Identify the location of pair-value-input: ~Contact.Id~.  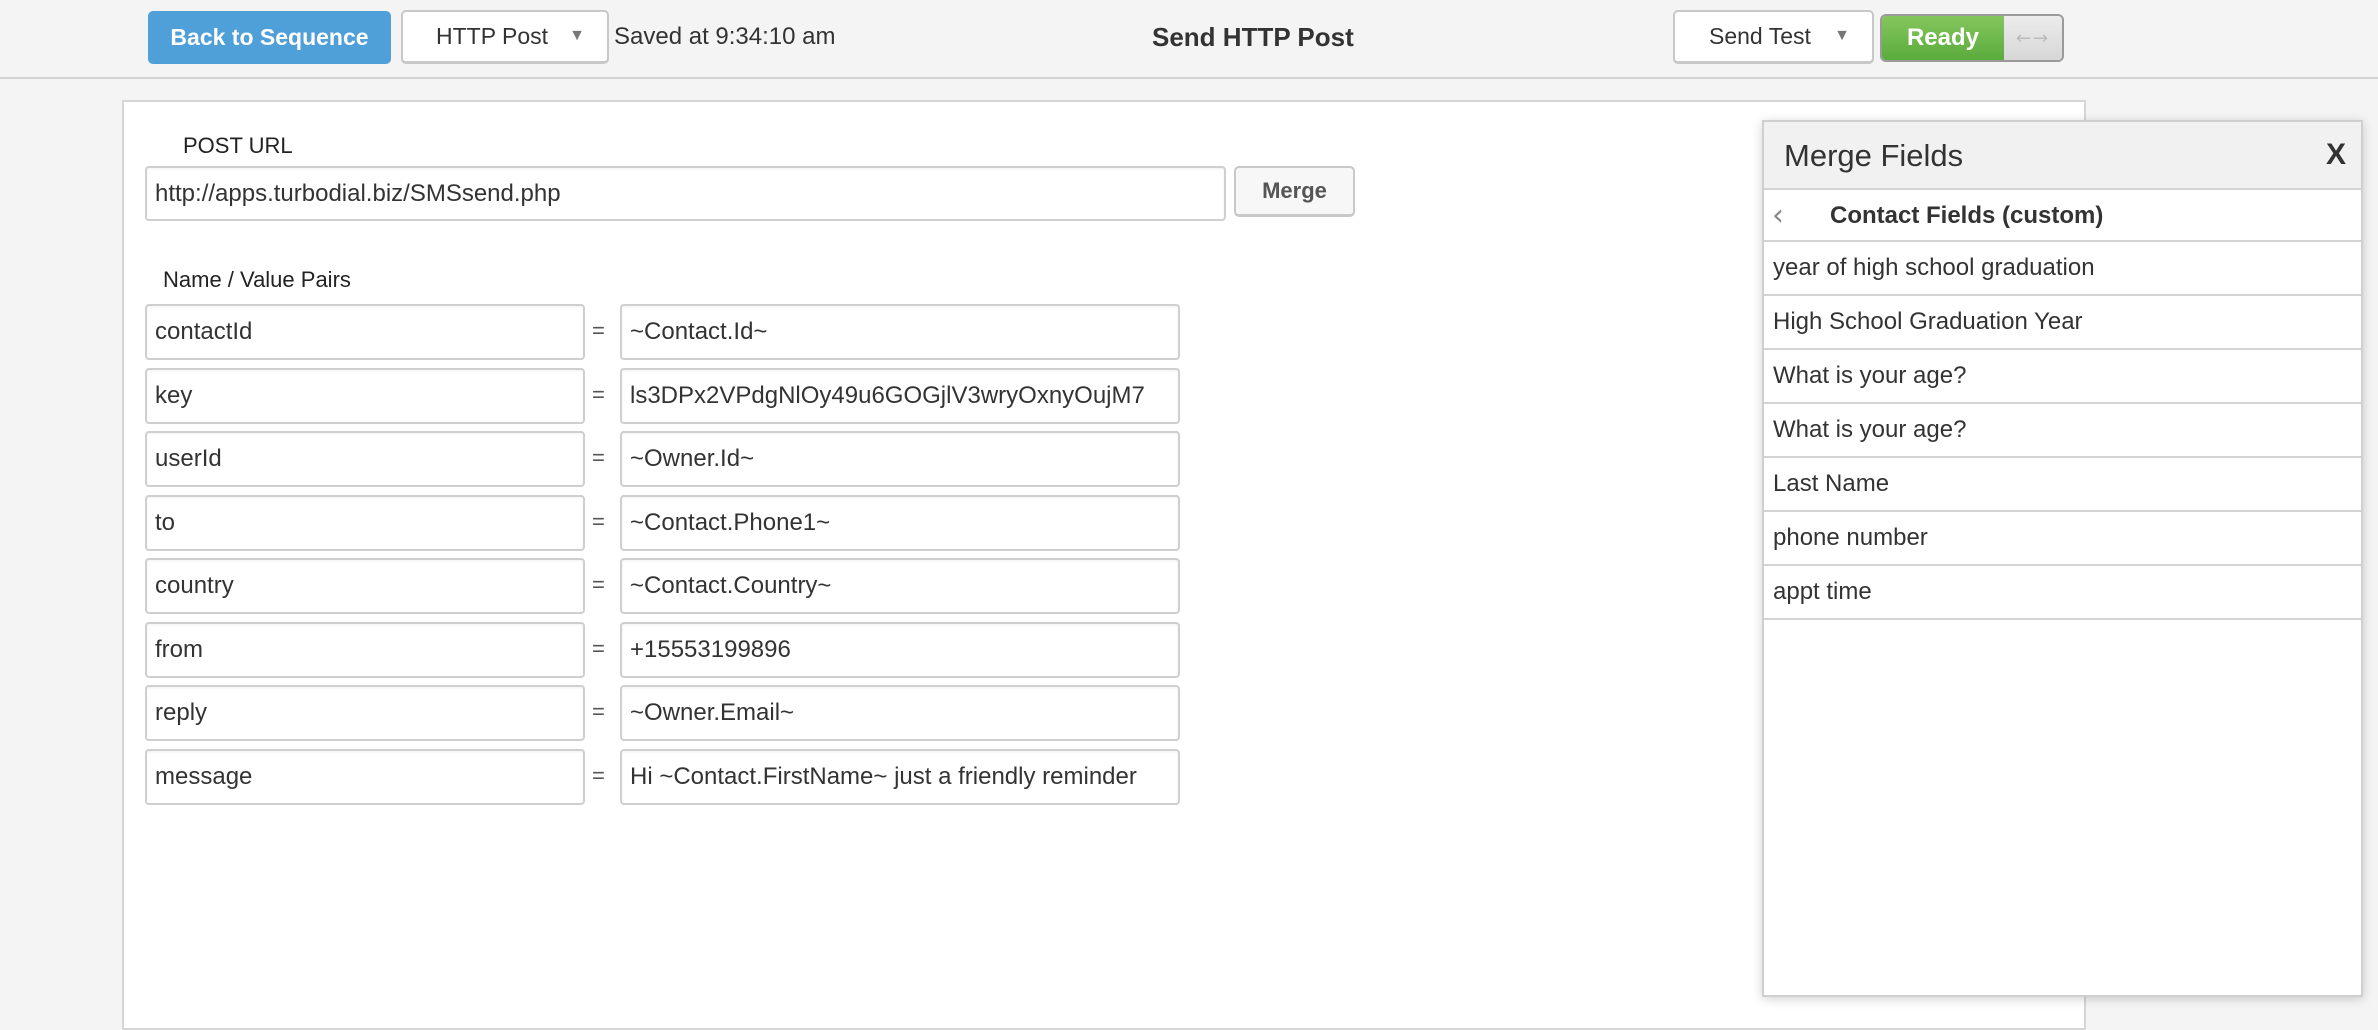
(900, 332).